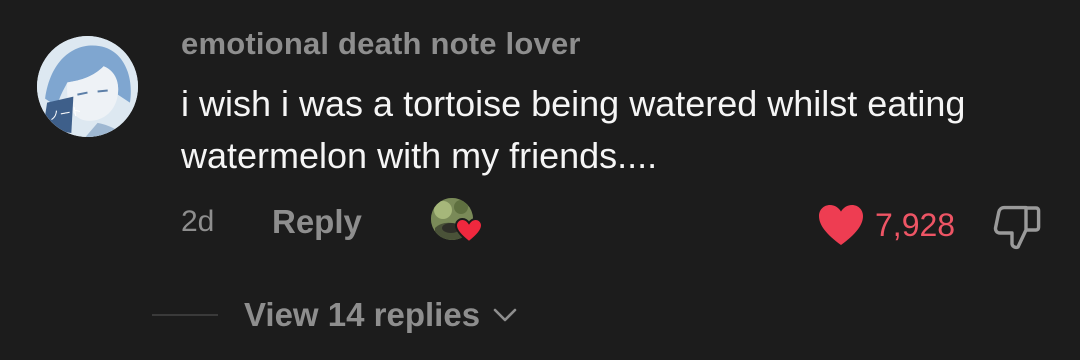  What do you see at coordinates (381, 44) in the screenshot?
I see `comment-username: emotional death note lover` at bounding box center [381, 44].